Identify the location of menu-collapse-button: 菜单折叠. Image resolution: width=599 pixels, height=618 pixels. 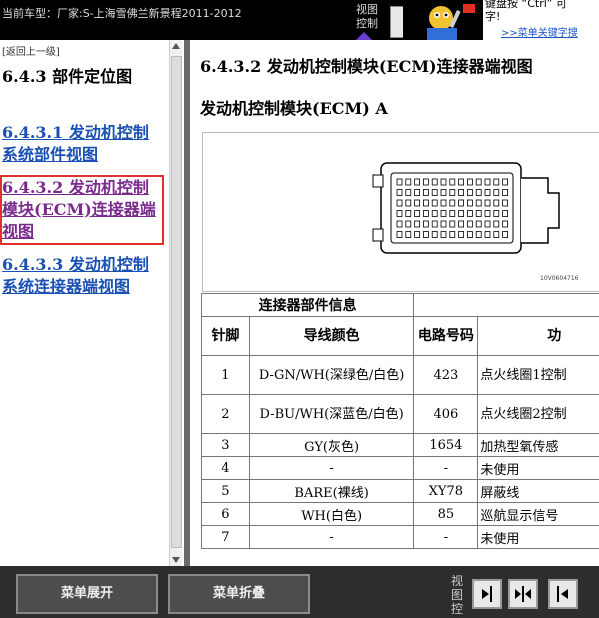
(239, 594).